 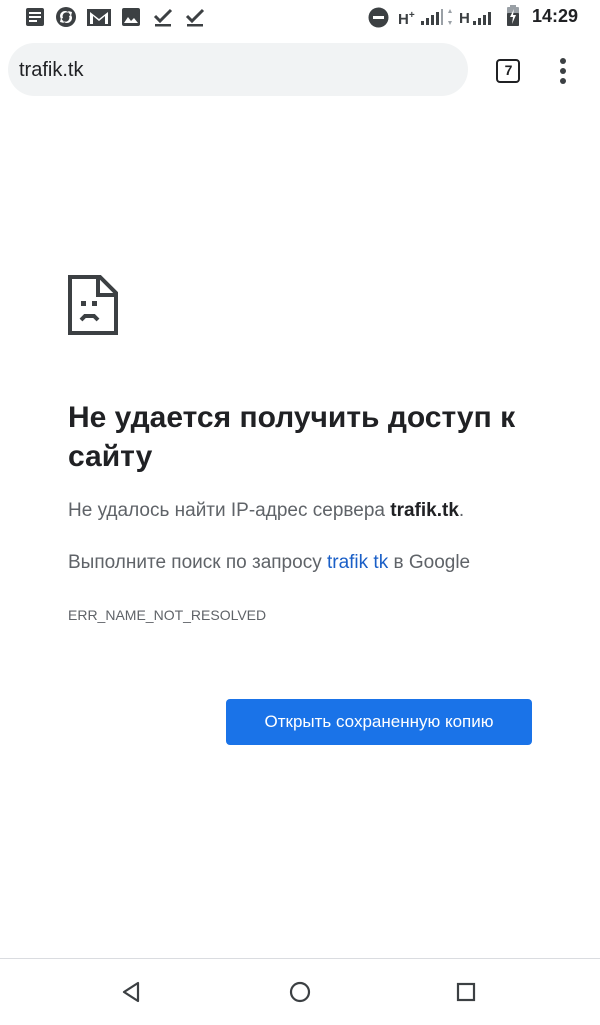 I want to click on recents-icon, so click(x=466, y=992).